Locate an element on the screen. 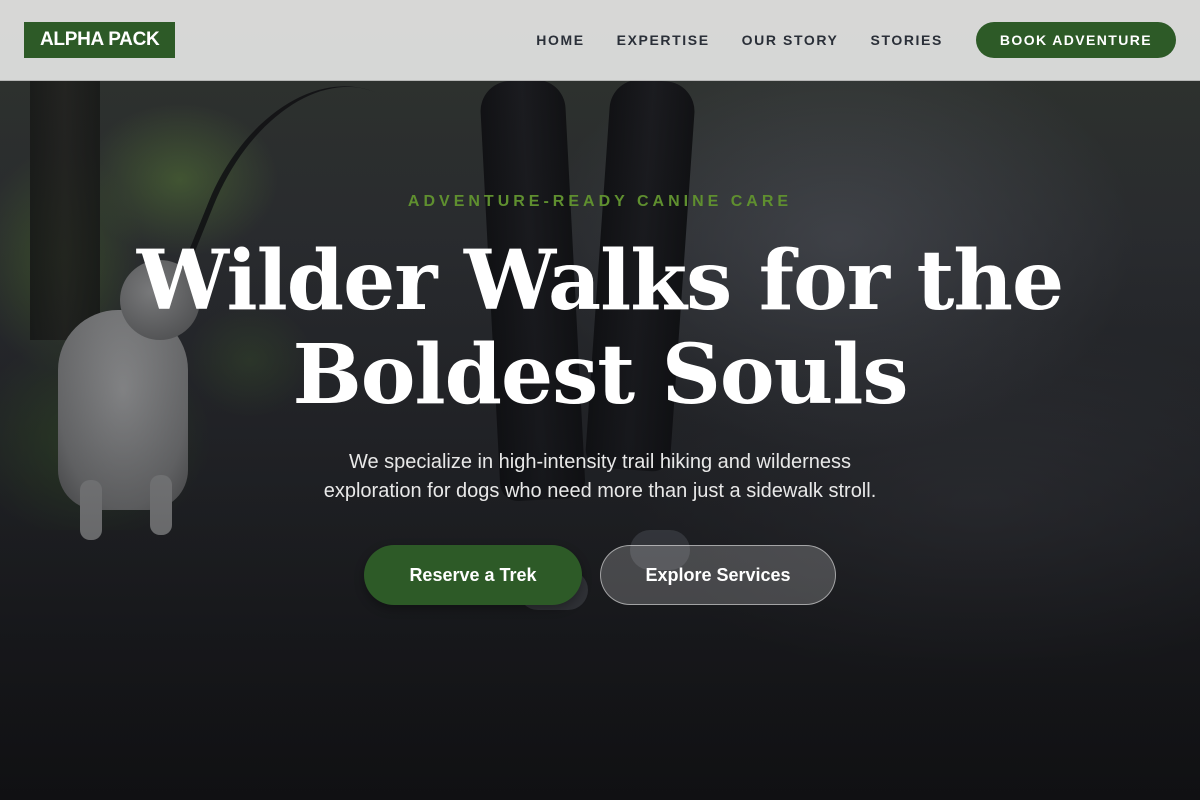 This screenshot has height=800, width=1200. explore-services-button: Explore Services is located at coordinates (718, 575).